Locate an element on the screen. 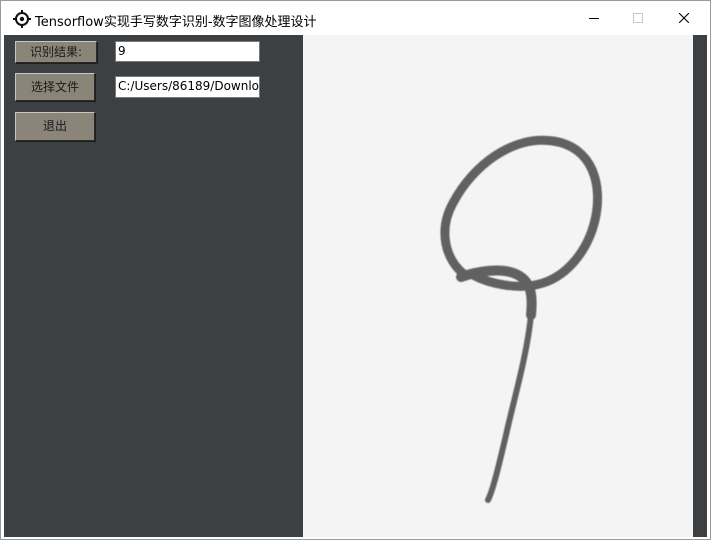 The height and width of the screenshot is (540, 711). close-button is located at coordinates (684, 18).